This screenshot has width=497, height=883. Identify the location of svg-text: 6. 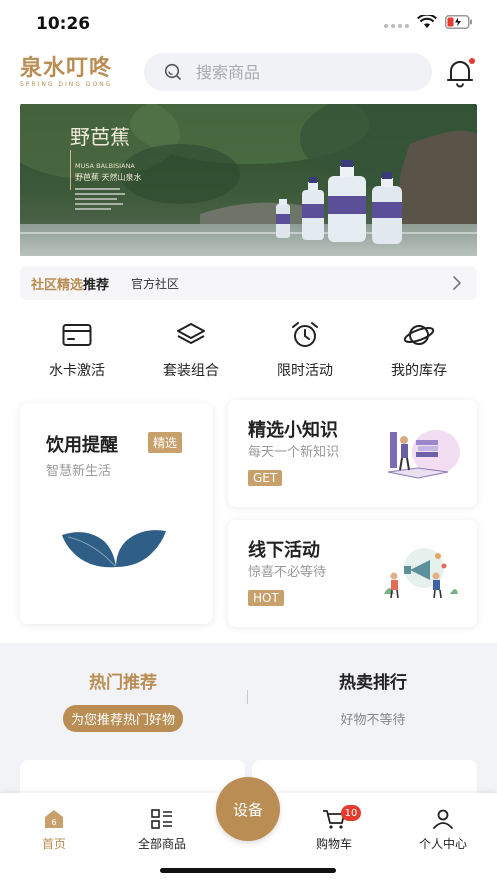
(53, 822).